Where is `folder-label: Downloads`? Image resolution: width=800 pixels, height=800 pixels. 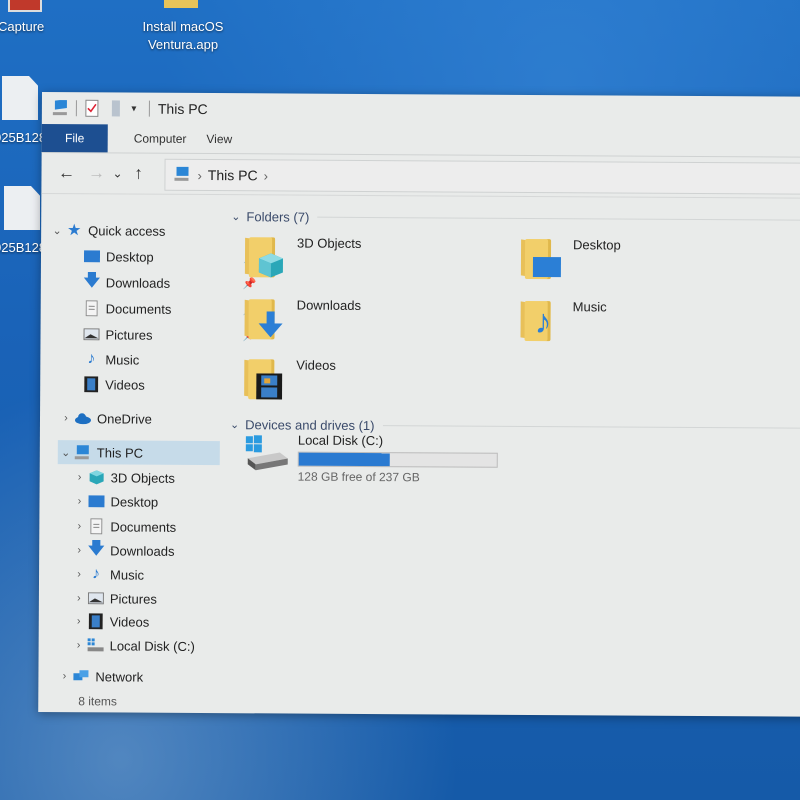
folder-label: Downloads is located at coordinates (329, 305).